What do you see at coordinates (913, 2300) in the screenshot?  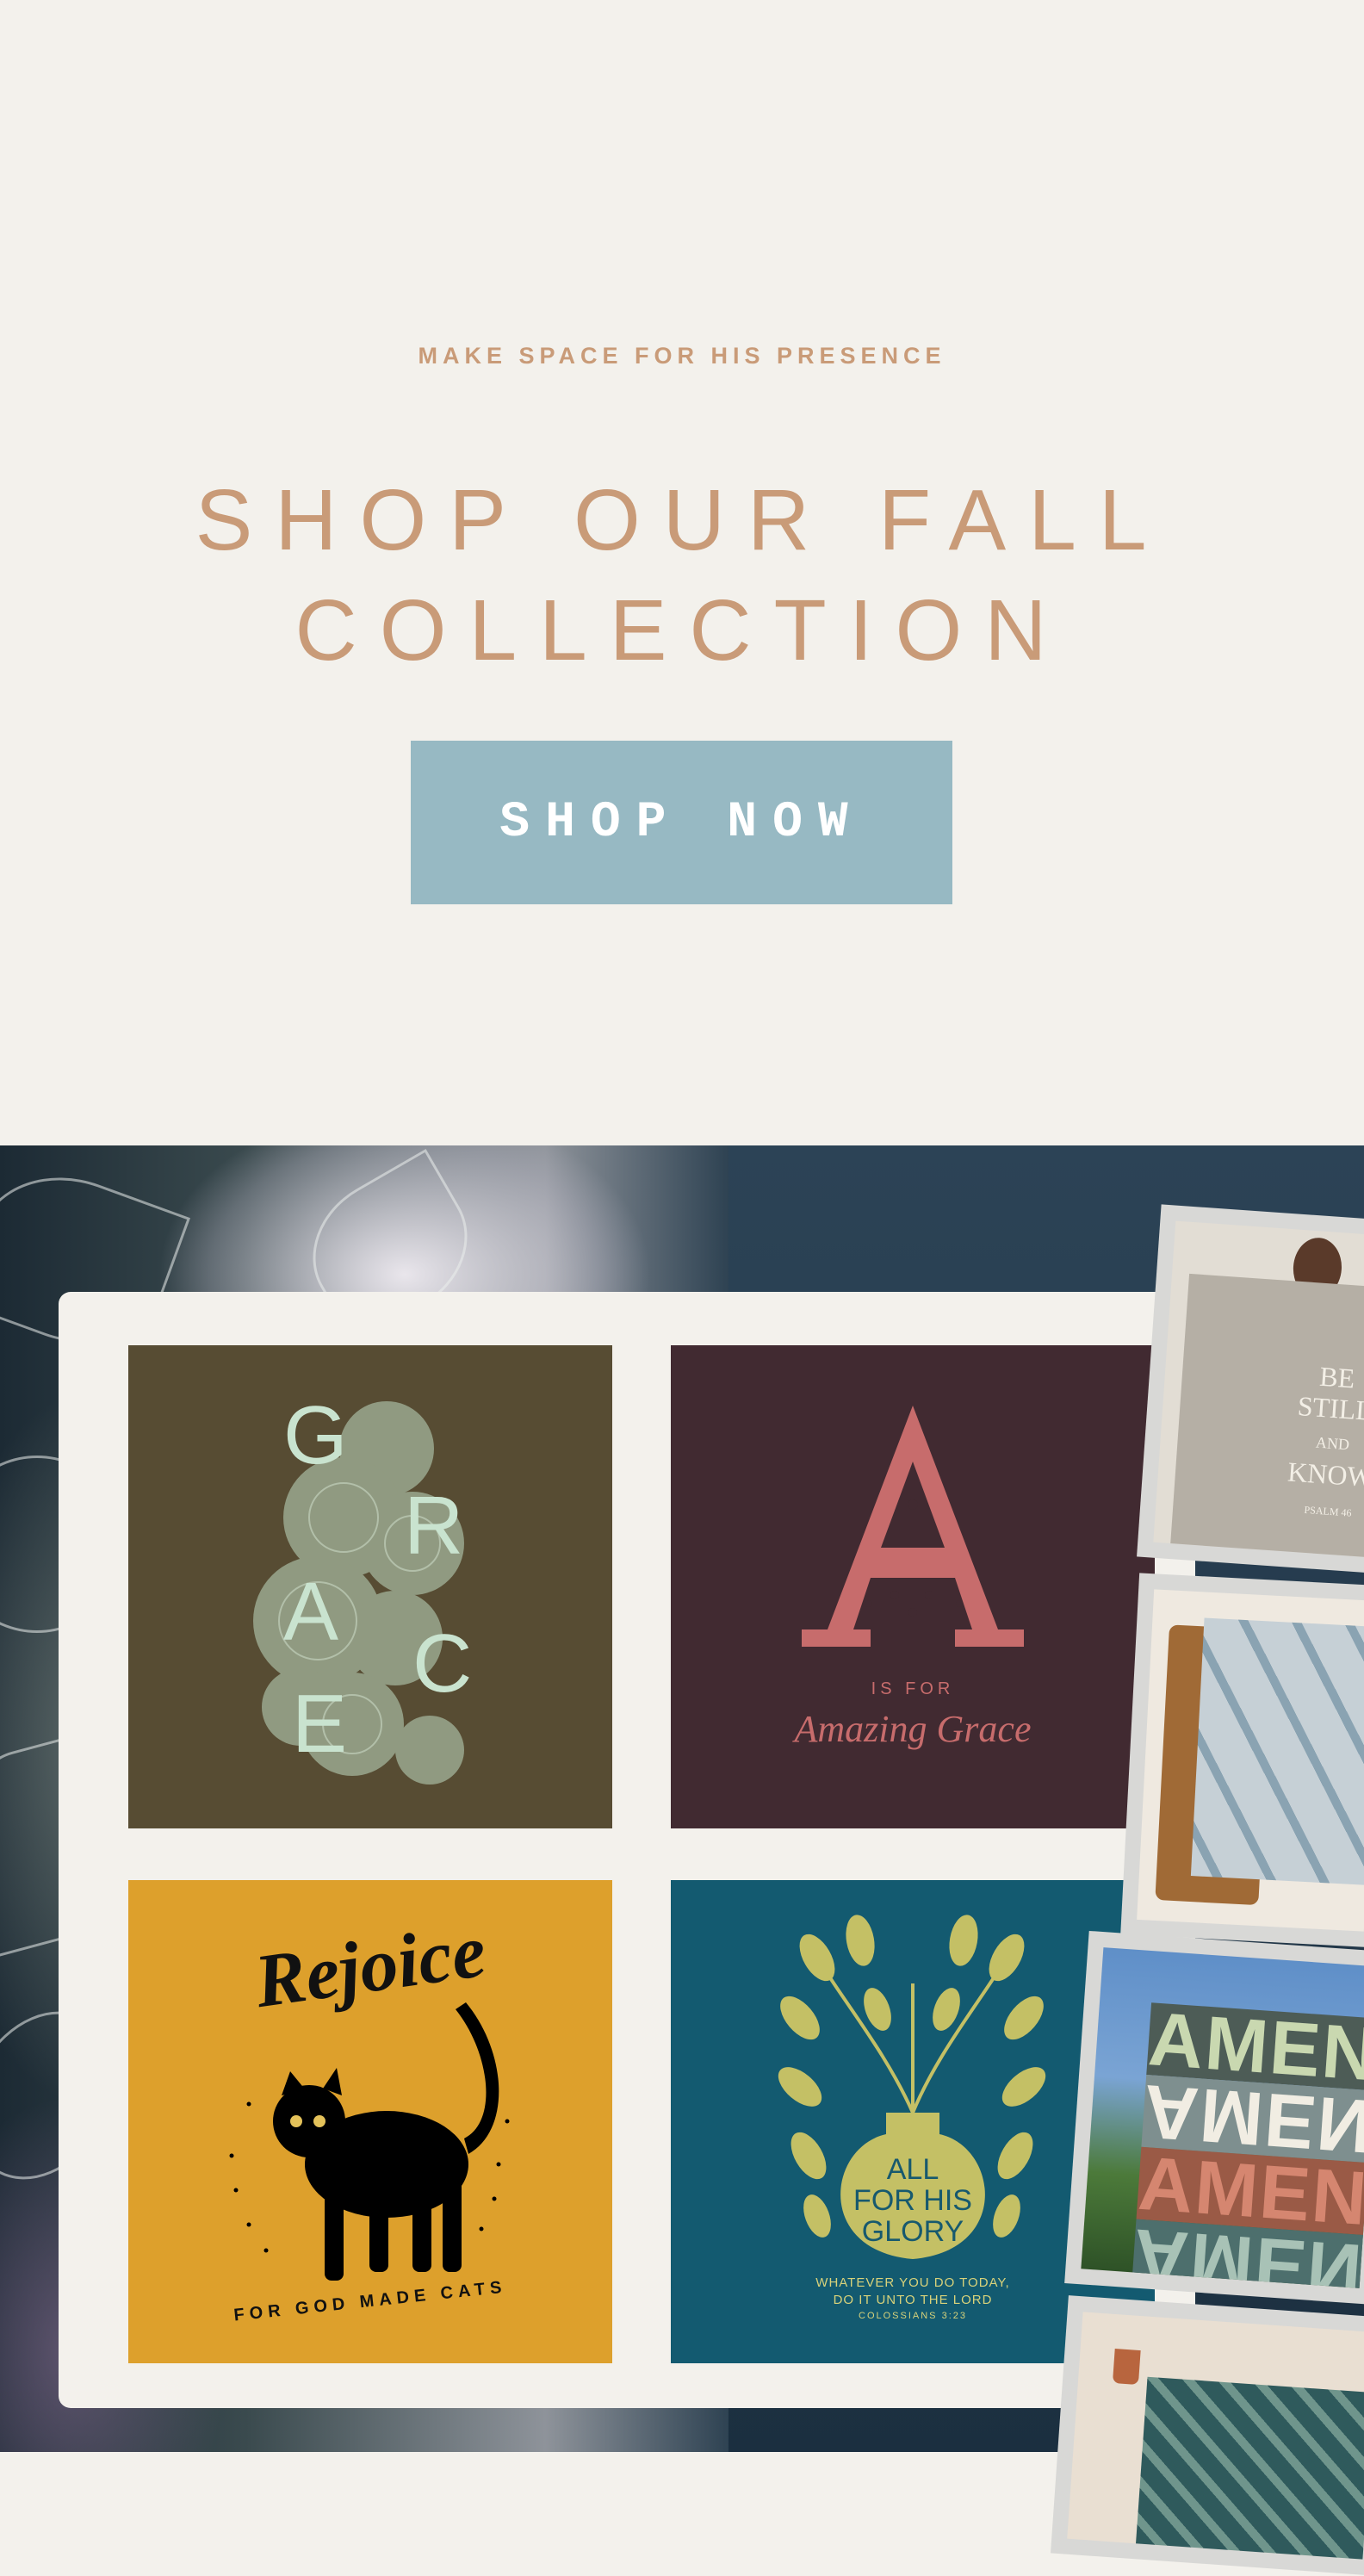 I see `verse-line-2: DO IT UNTO THE LORD` at bounding box center [913, 2300].